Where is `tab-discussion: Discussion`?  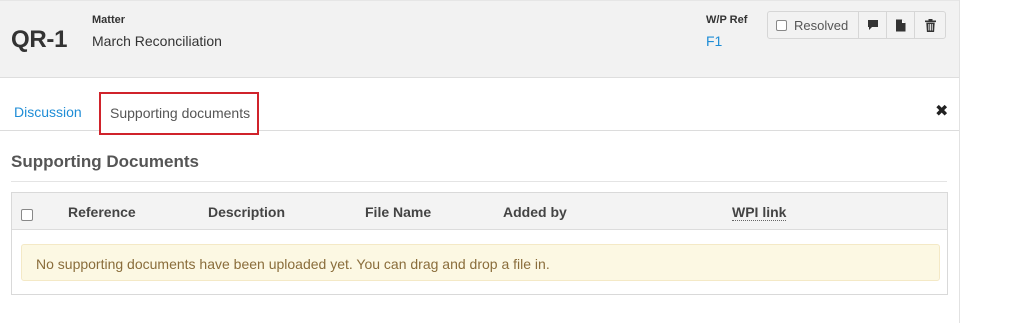
tab-discussion: Discussion is located at coordinates (48, 112).